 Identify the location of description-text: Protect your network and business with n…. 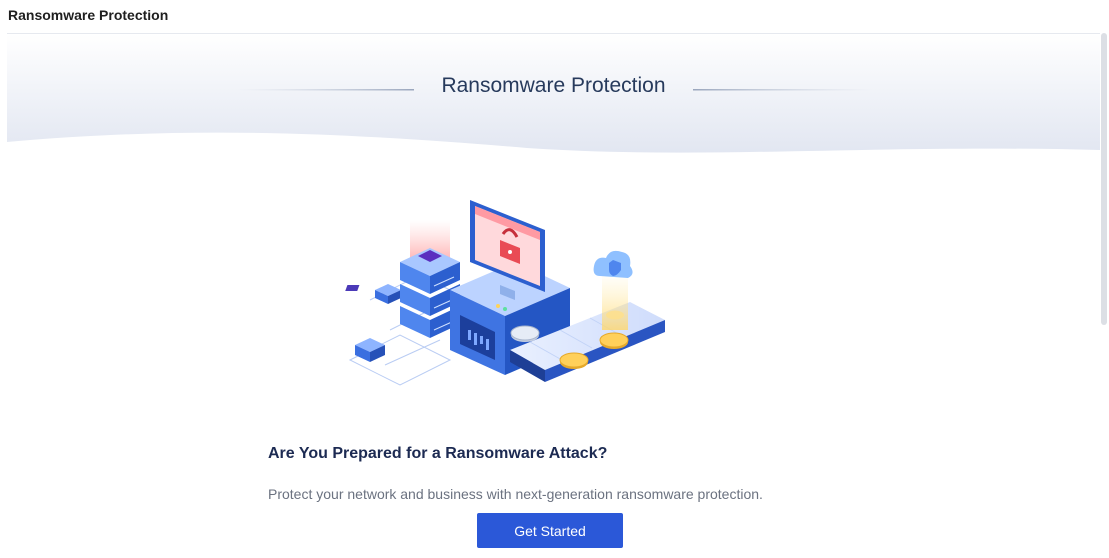
(515, 494).